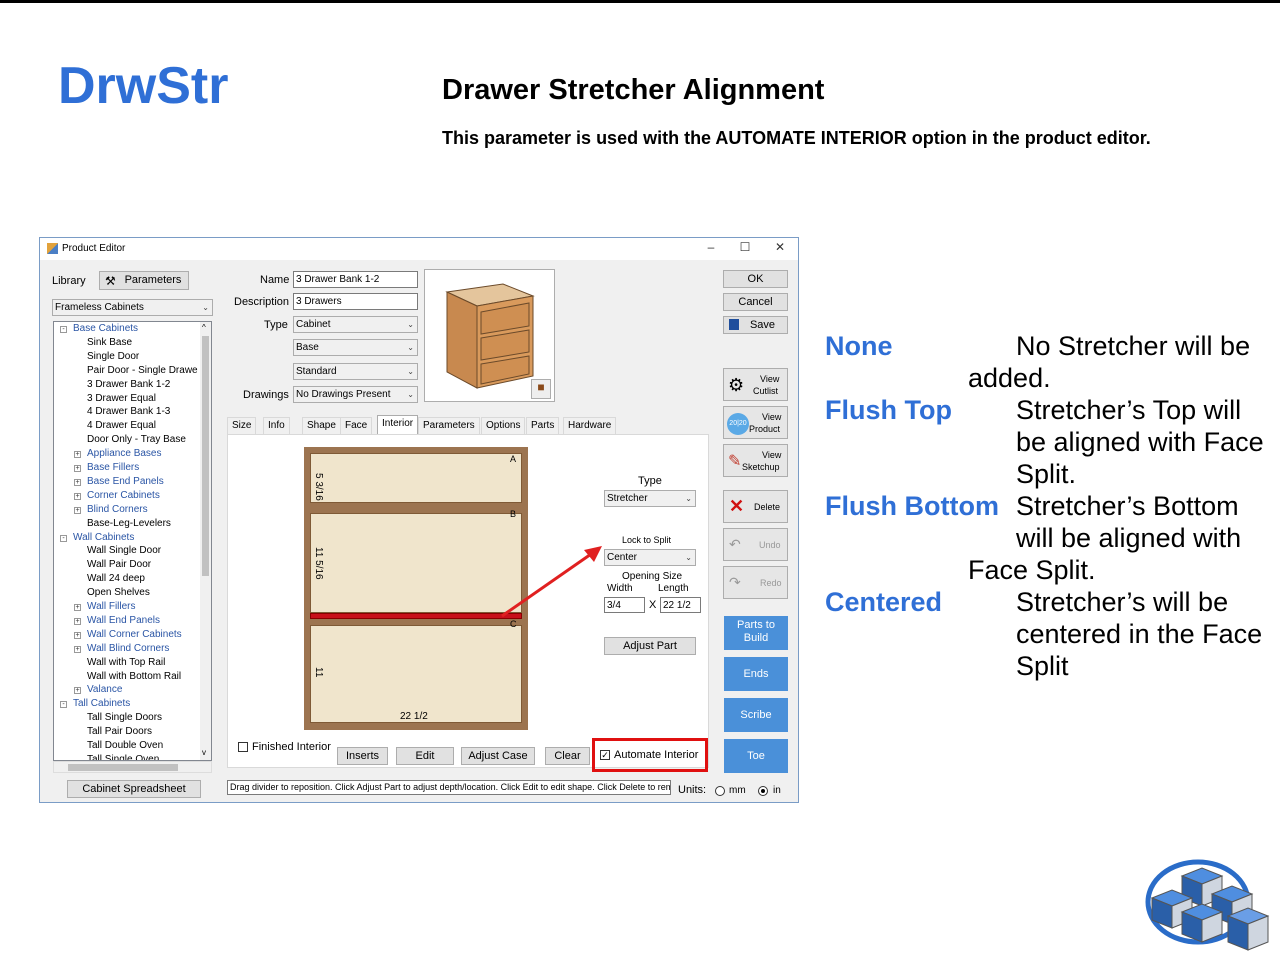  I want to click on ok-button: OK, so click(755, 279).